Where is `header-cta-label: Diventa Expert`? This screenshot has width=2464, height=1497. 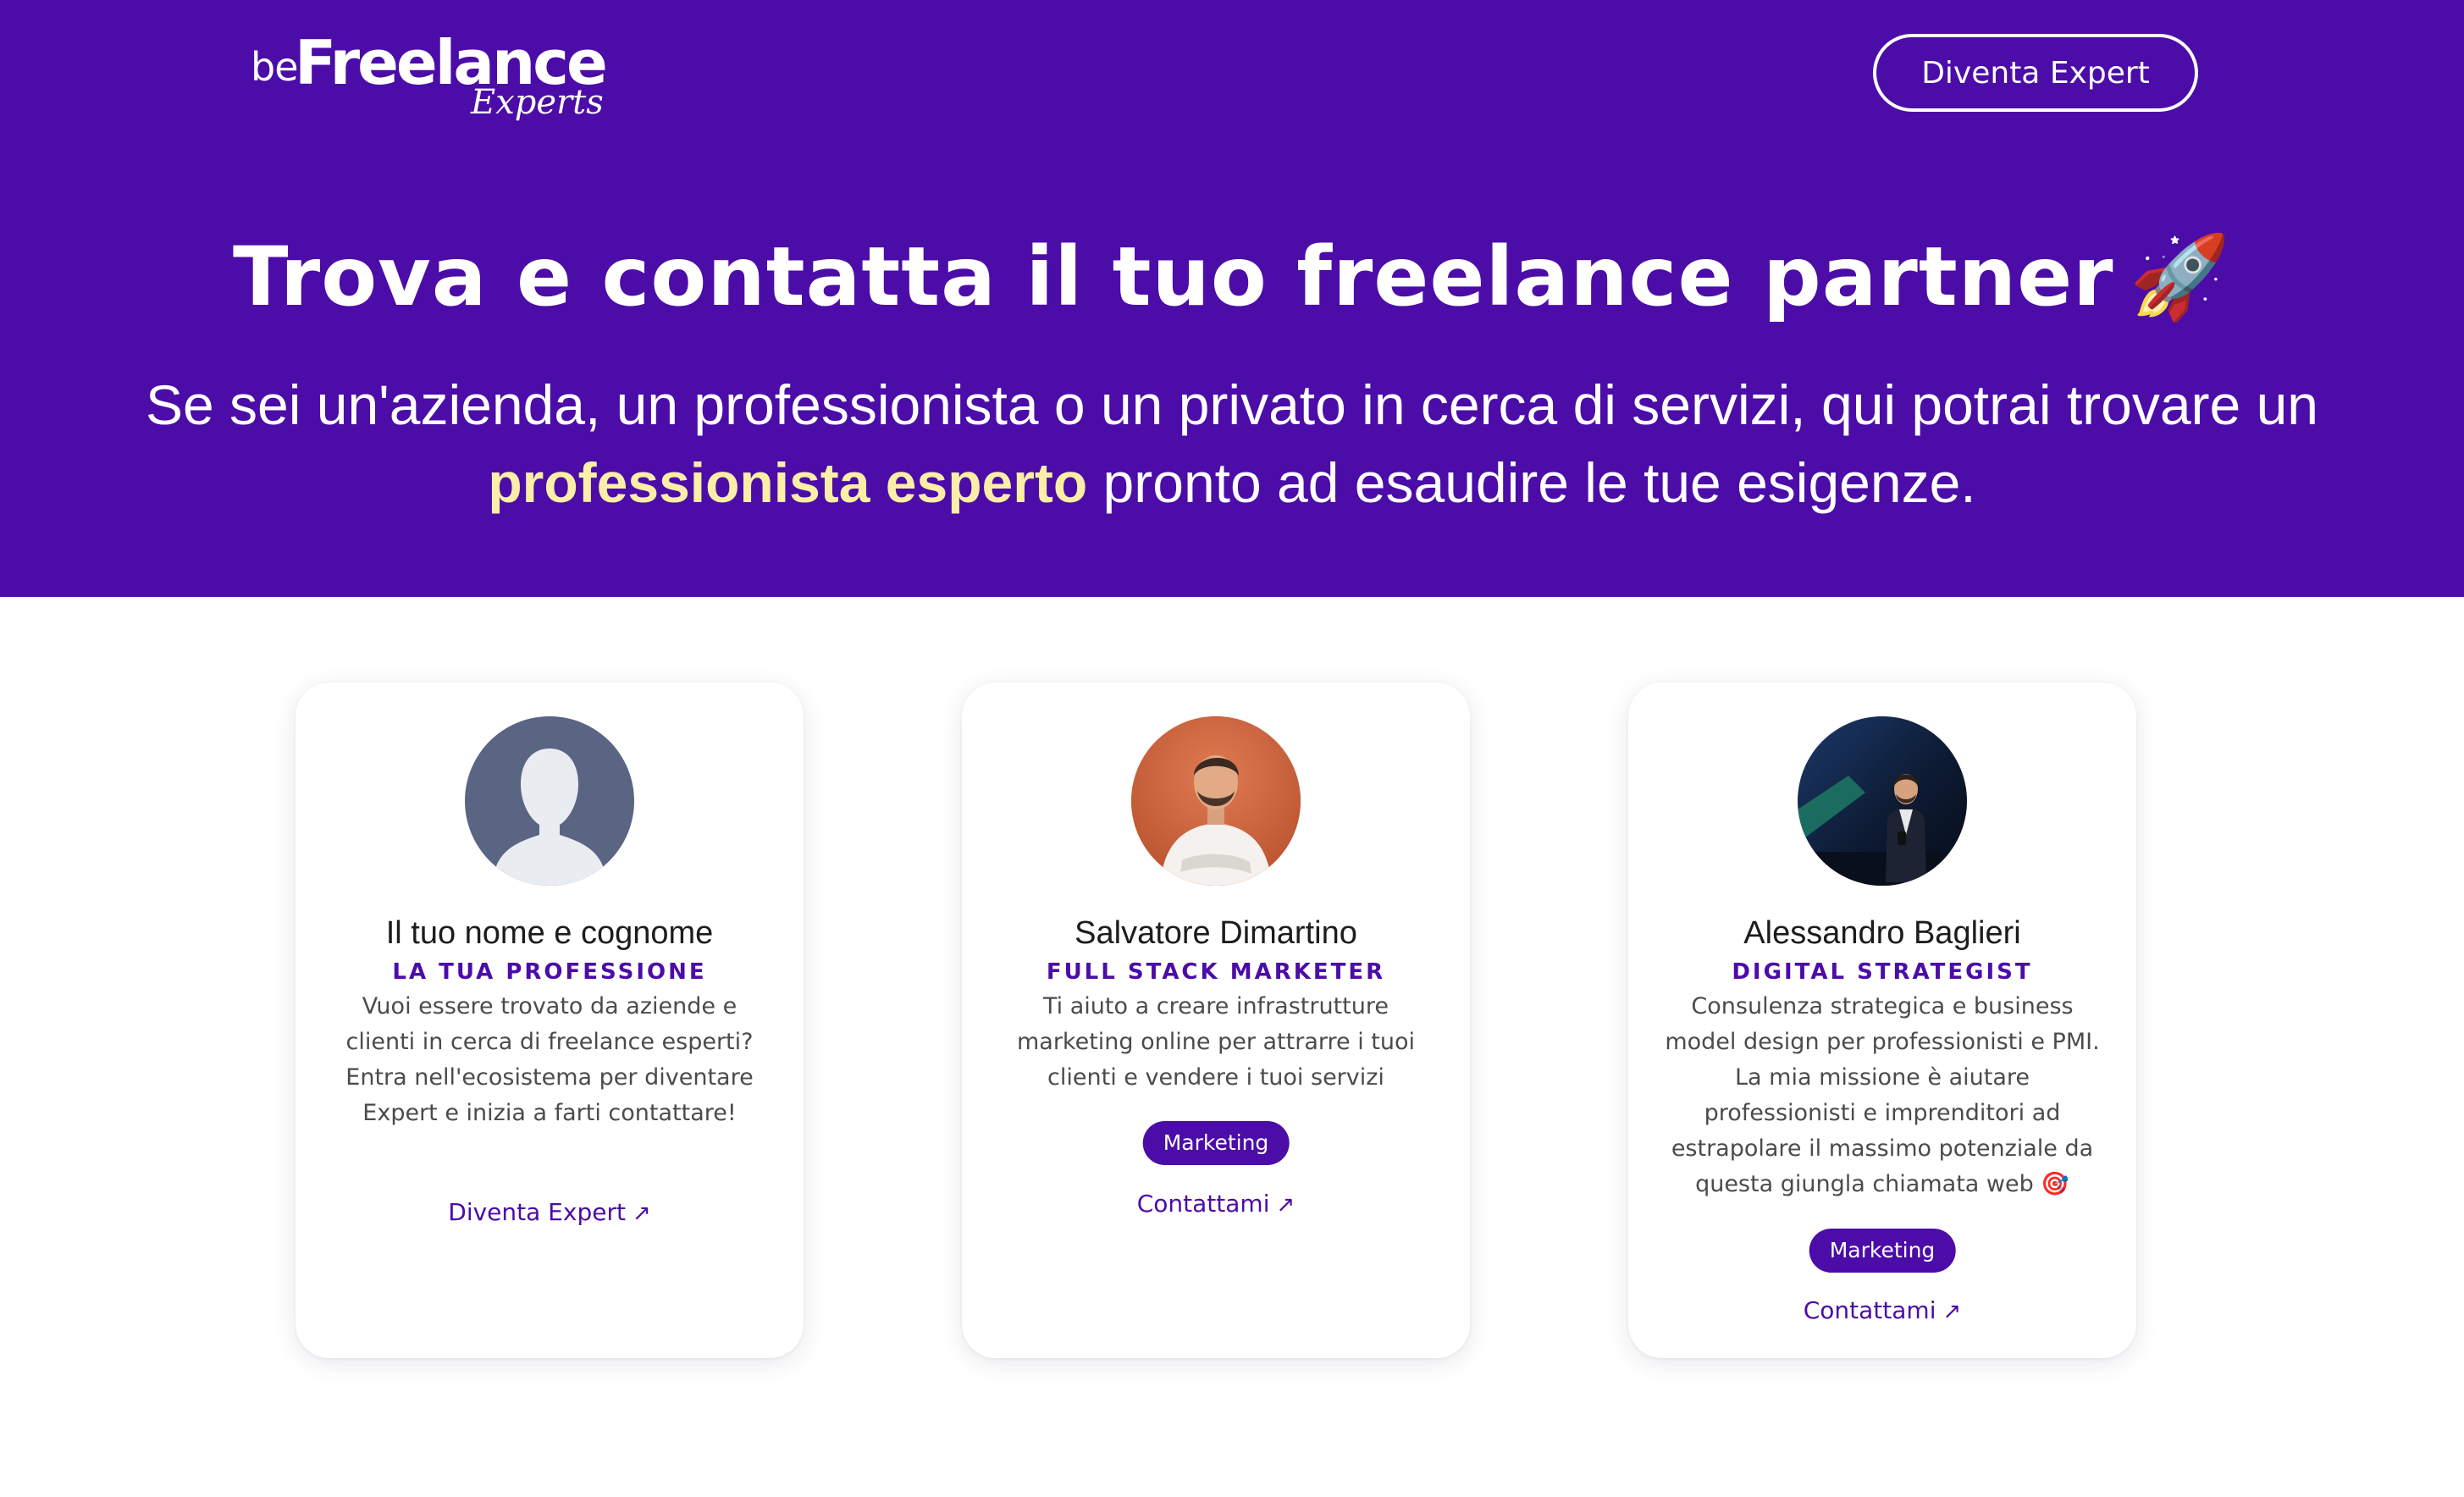 header-cta-label: Diventa Expert is located at coordinates (2035, 73).